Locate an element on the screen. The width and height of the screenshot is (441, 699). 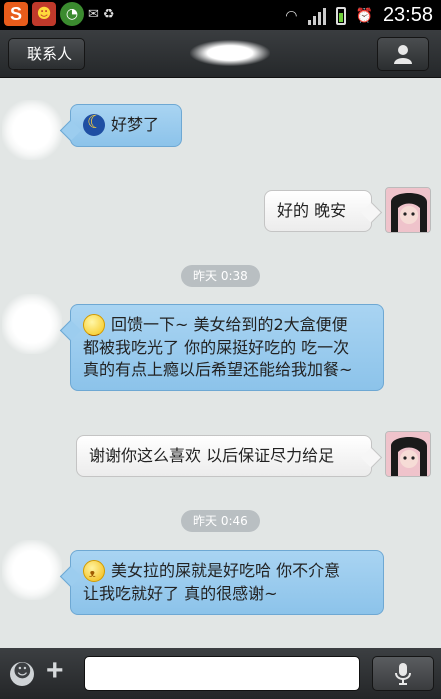
moon-emoji-icon is located at coordinates (94, 124).